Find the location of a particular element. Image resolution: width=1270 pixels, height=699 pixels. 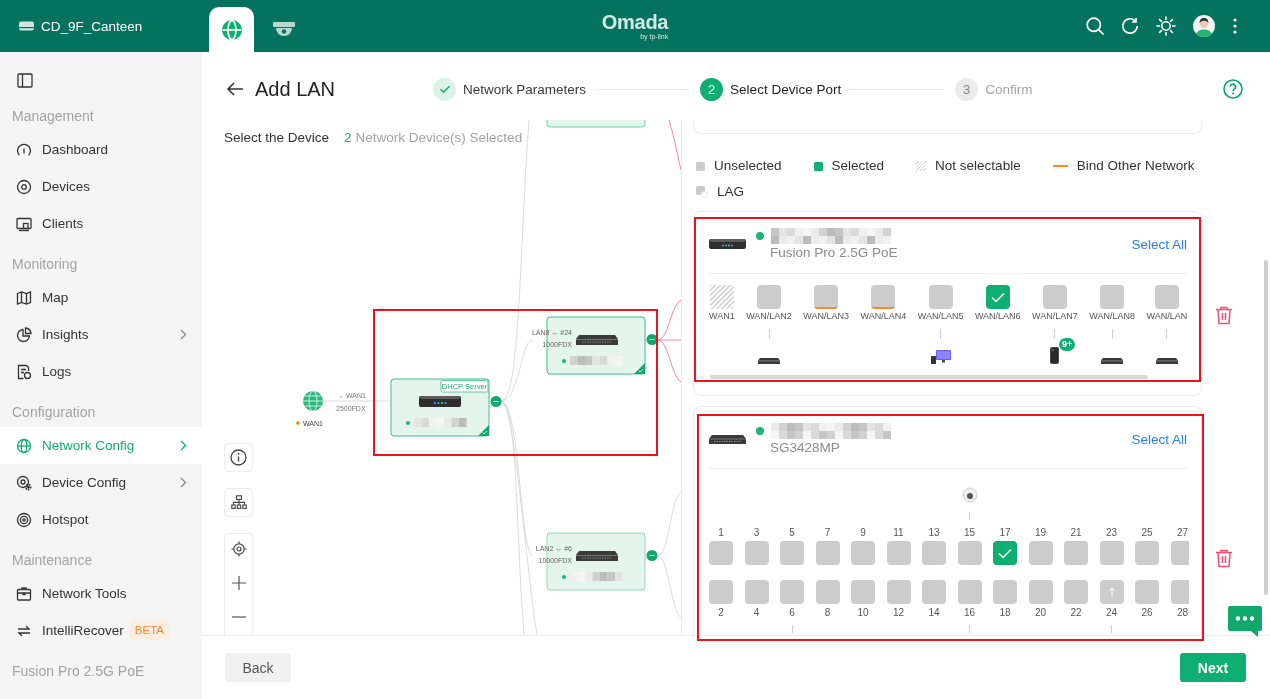

toolbox-icon is located at coordinates (24, 593).